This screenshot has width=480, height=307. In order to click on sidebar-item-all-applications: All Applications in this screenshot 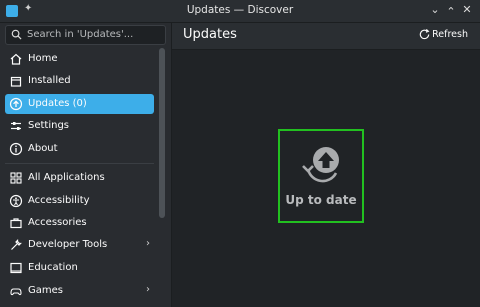, I will do `click(79, 178)`.